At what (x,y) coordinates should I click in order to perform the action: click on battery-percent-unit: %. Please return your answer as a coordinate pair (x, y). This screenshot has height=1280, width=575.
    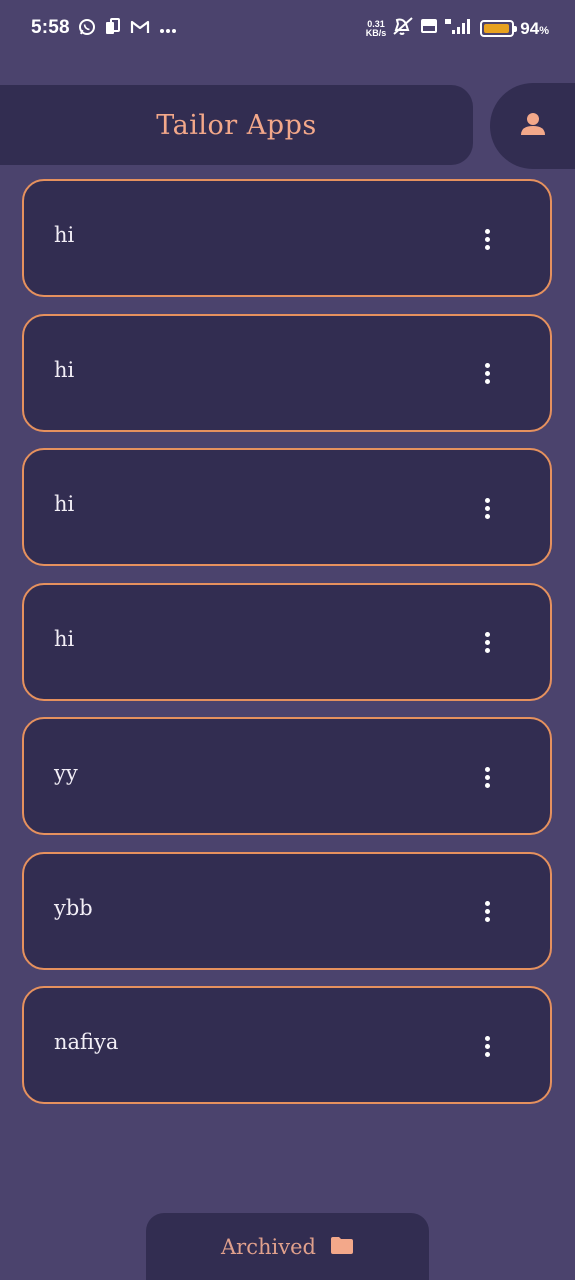
    Looking at the image, I should click on (544, 30).